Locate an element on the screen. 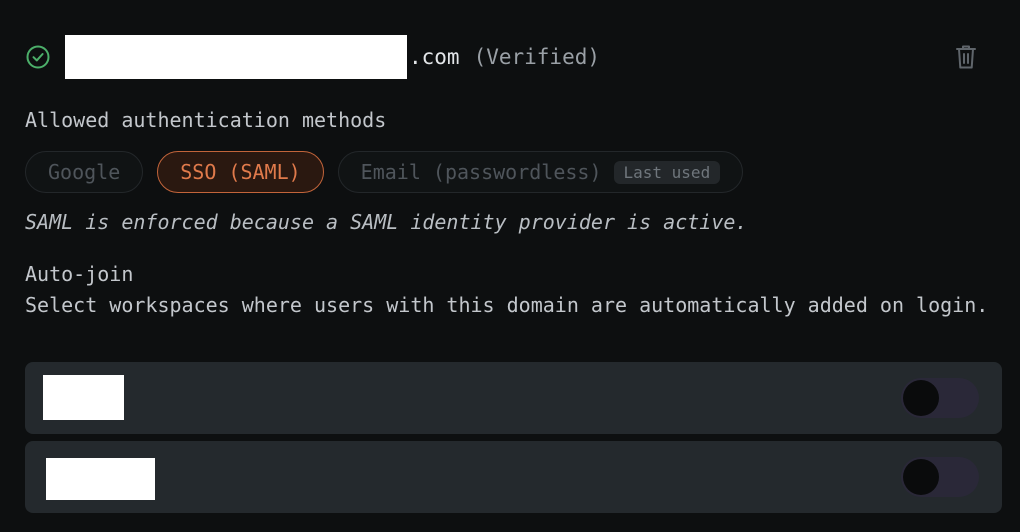  method-google-chip: Google is located at coordinates (84, 172).